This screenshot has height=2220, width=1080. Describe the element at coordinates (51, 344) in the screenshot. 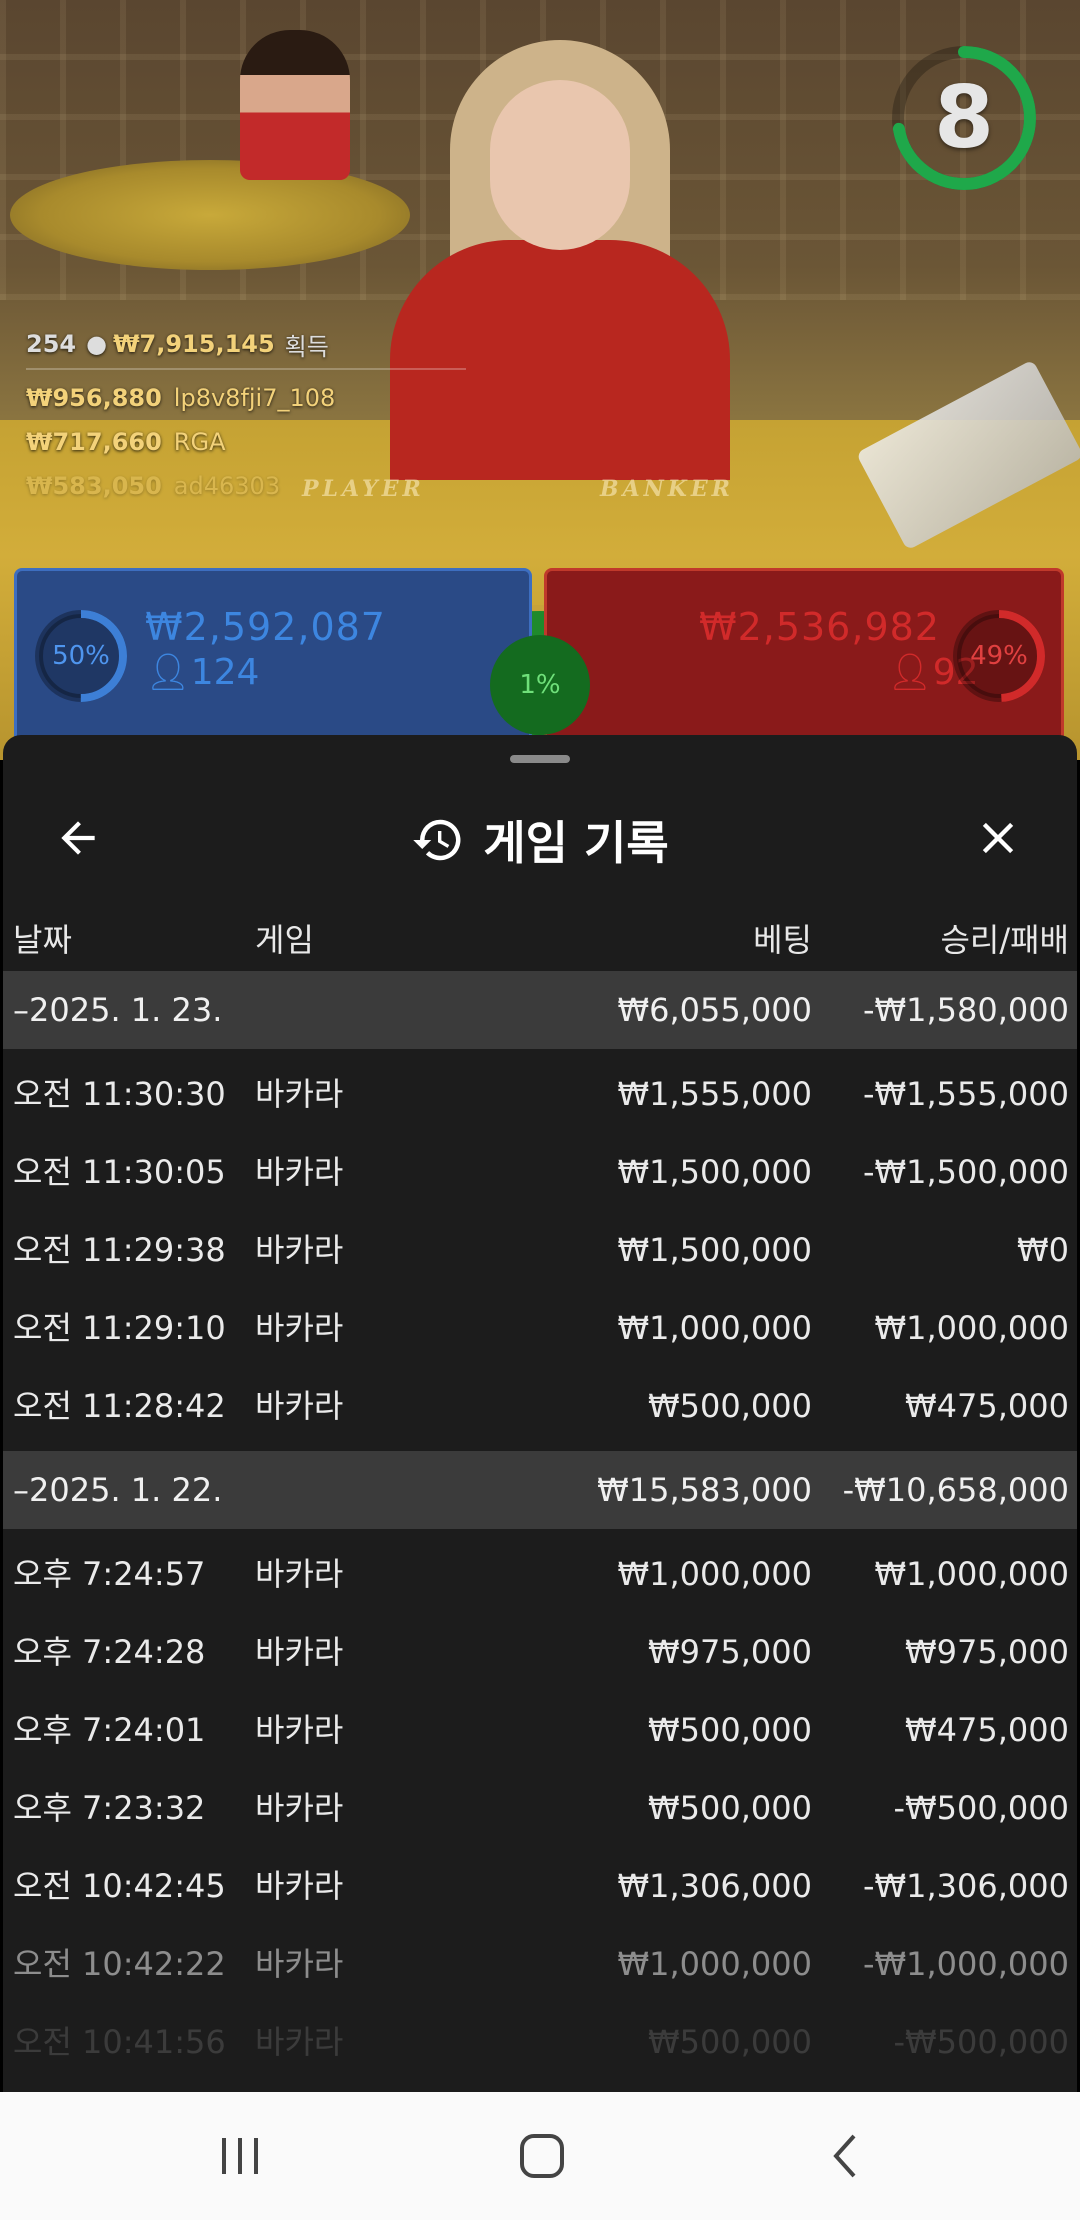

I see `winner-count: 254` at that location.